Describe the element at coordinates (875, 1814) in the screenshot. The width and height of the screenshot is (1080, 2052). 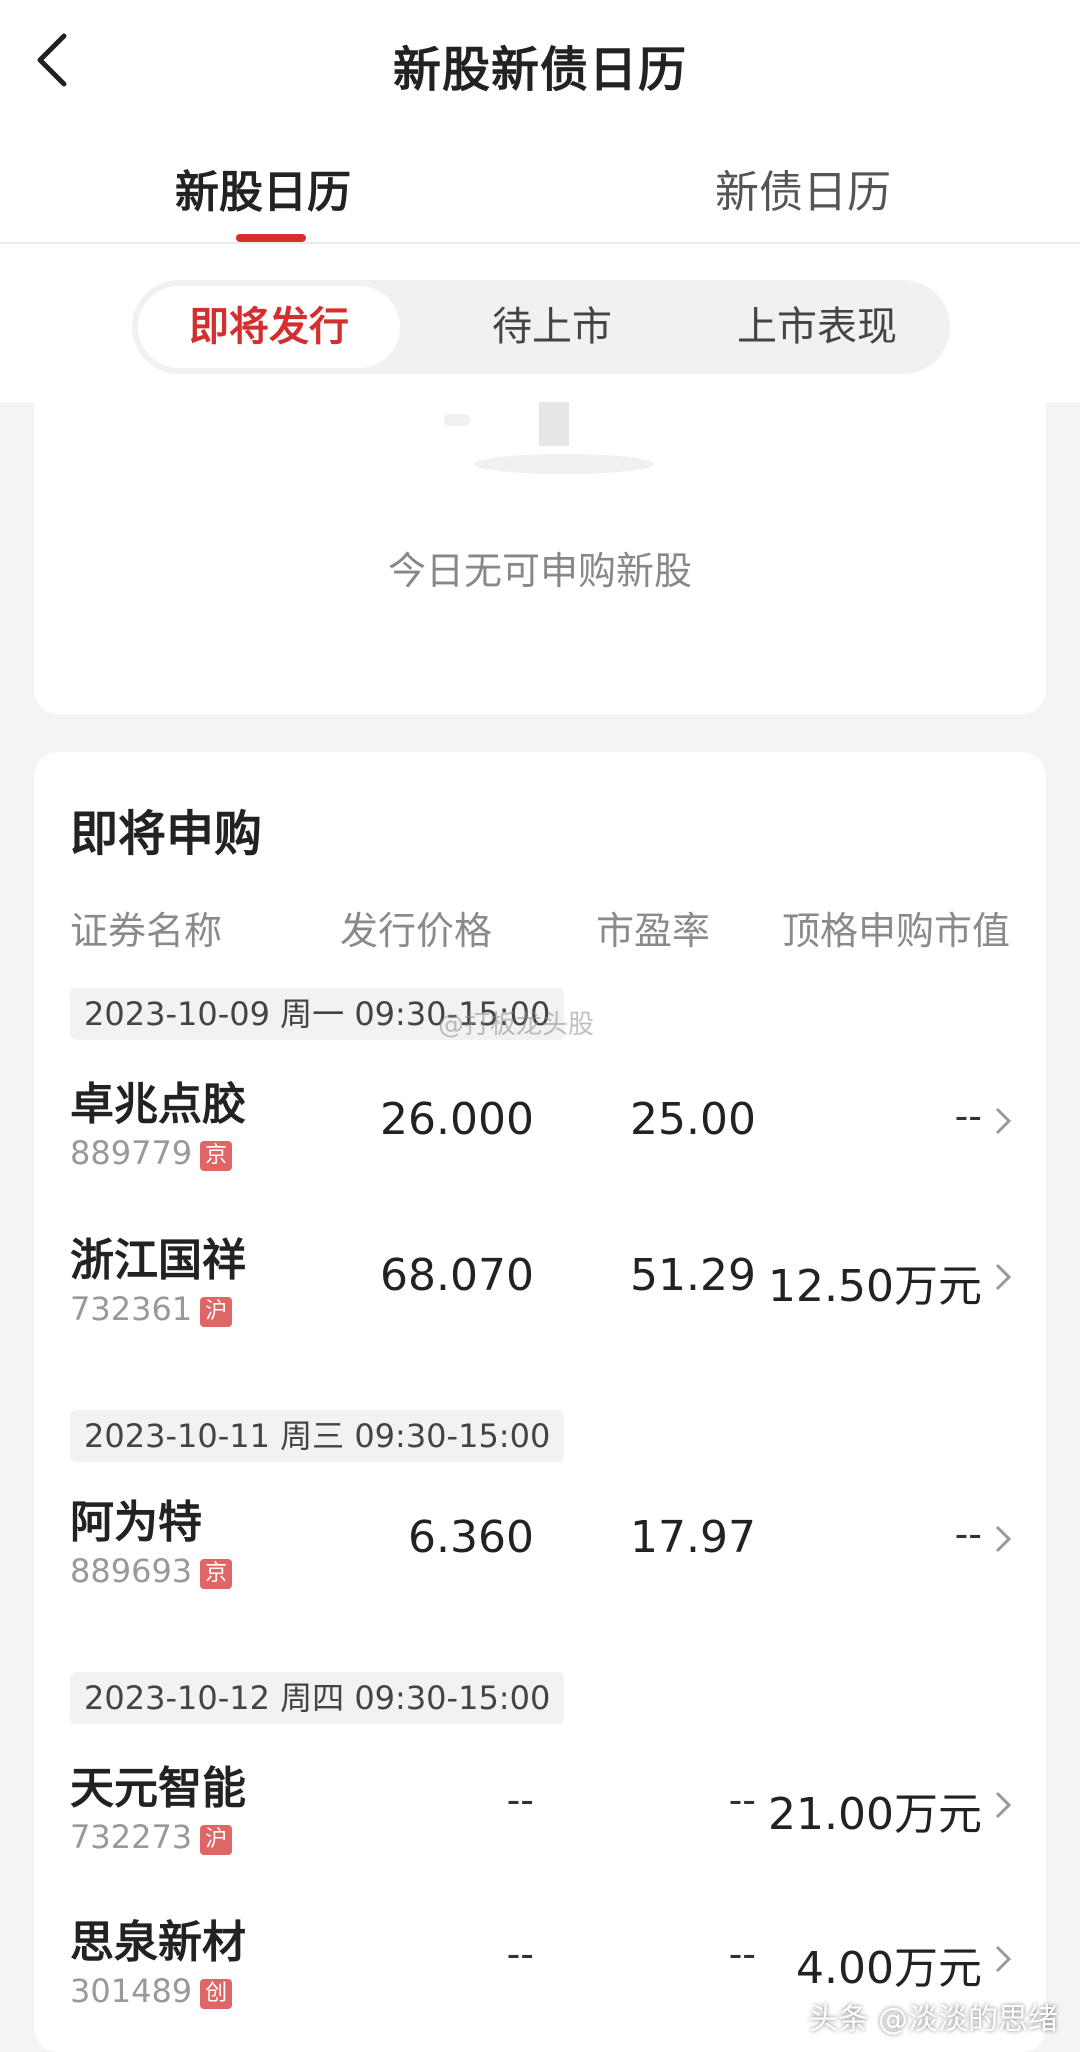
I see `market-value: 21.00万元` at that location.